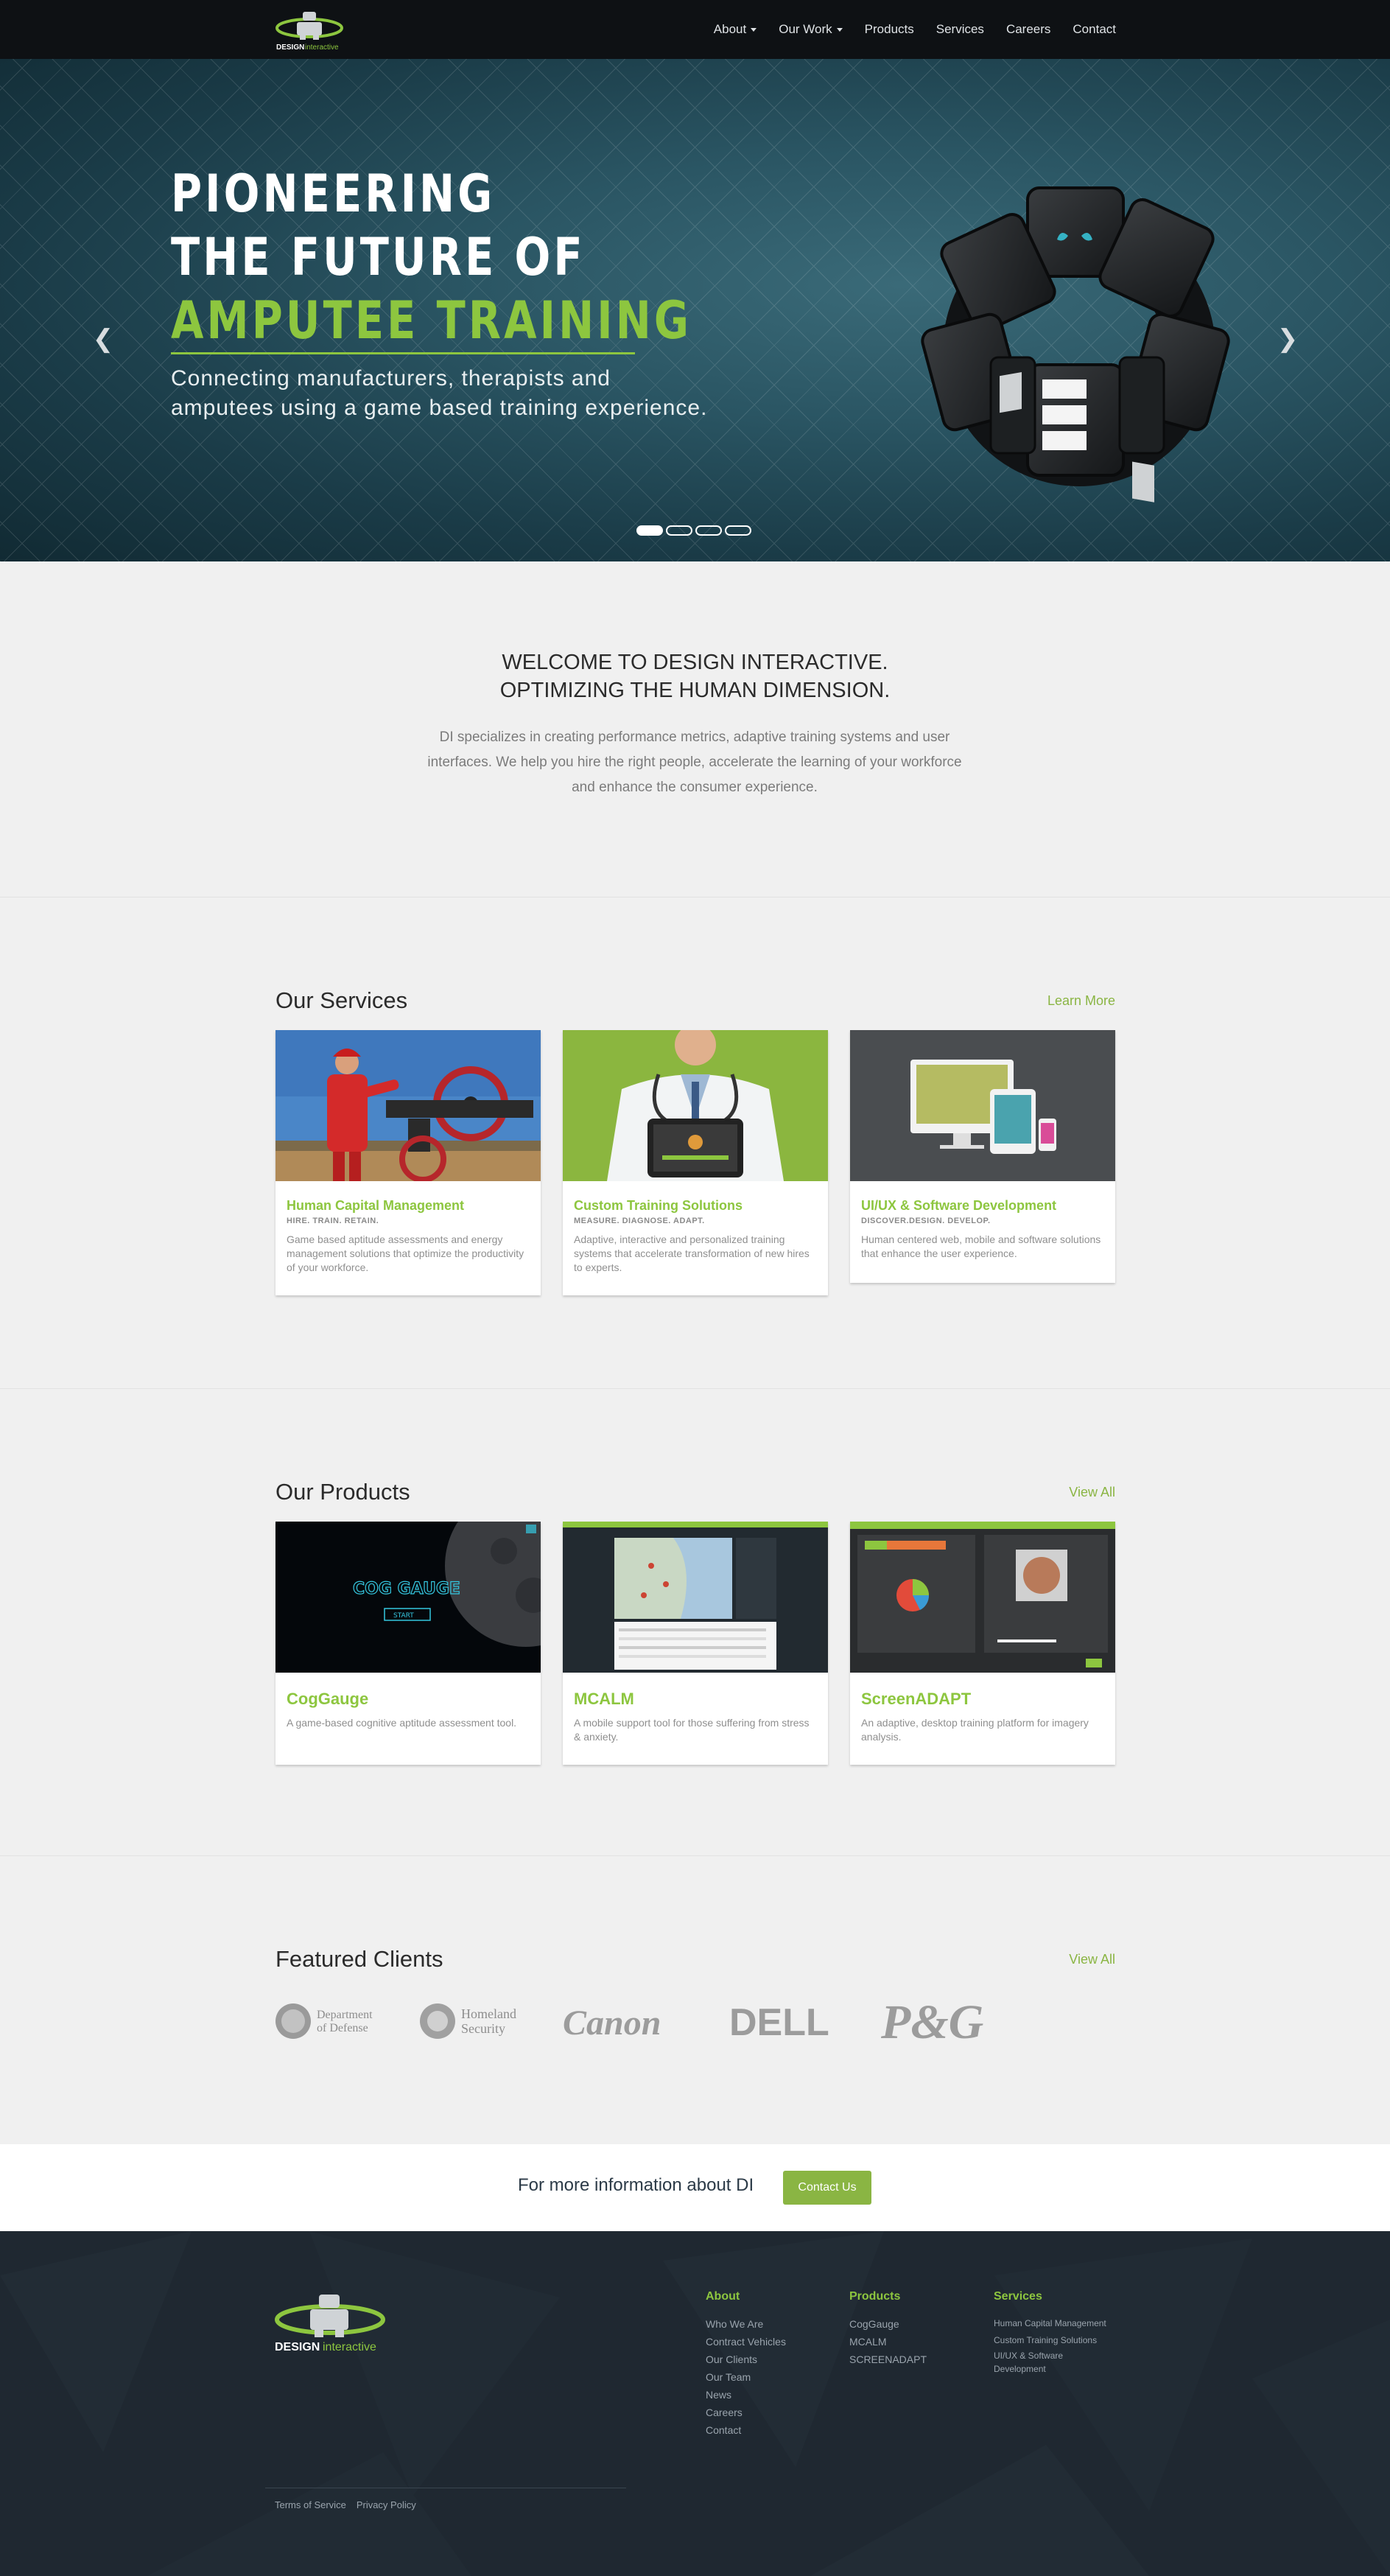  I want to click on hero-title-line: PIONEERING, so click(333, 194).